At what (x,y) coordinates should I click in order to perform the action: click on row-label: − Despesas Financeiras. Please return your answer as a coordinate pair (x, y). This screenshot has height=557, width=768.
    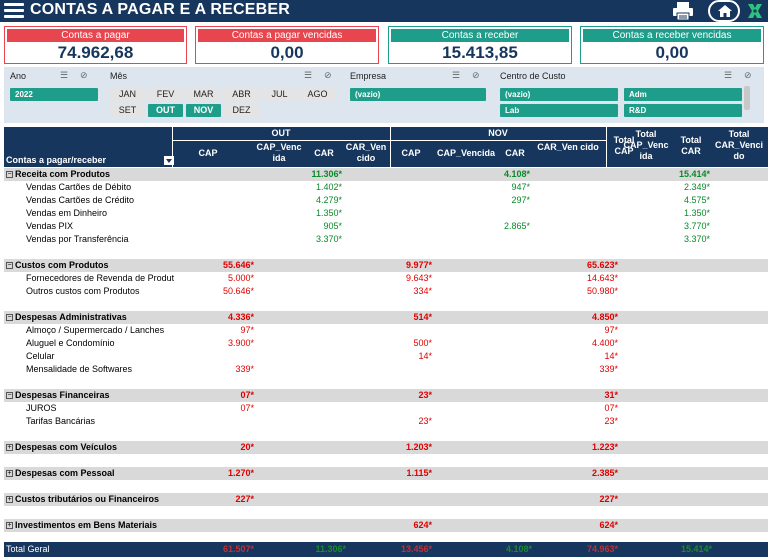
    Looking at the image, I should click on (89, 395).